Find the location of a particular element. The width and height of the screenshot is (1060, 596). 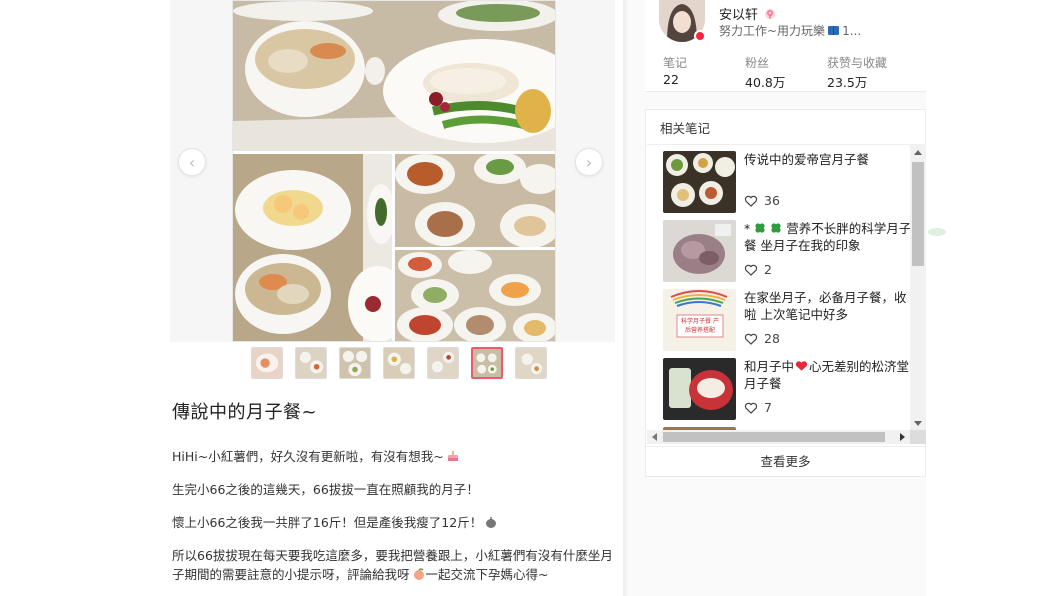

related-note-likes: 28 is located at coordinates (762, 338).